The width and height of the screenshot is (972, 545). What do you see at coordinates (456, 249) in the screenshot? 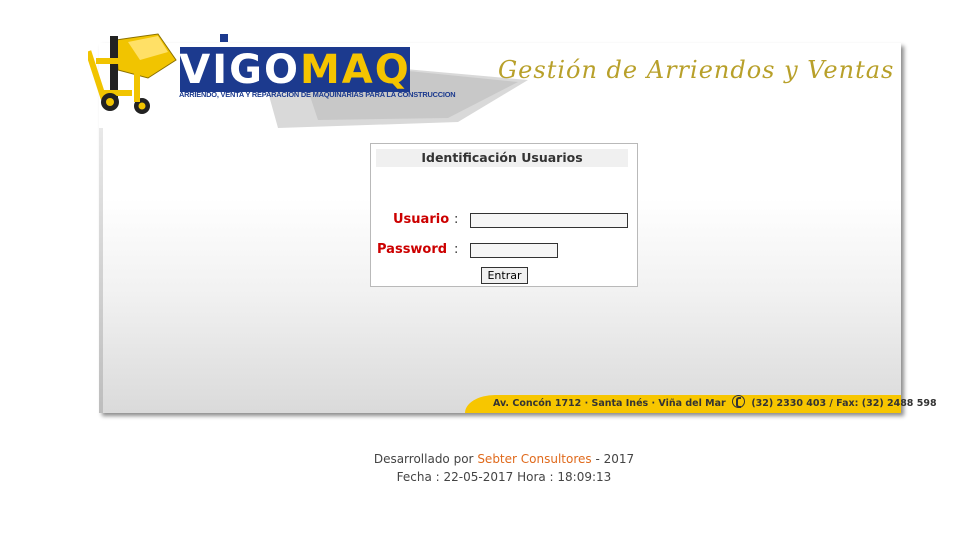
I see `password-colon: :` at bounding box center [456, 249].